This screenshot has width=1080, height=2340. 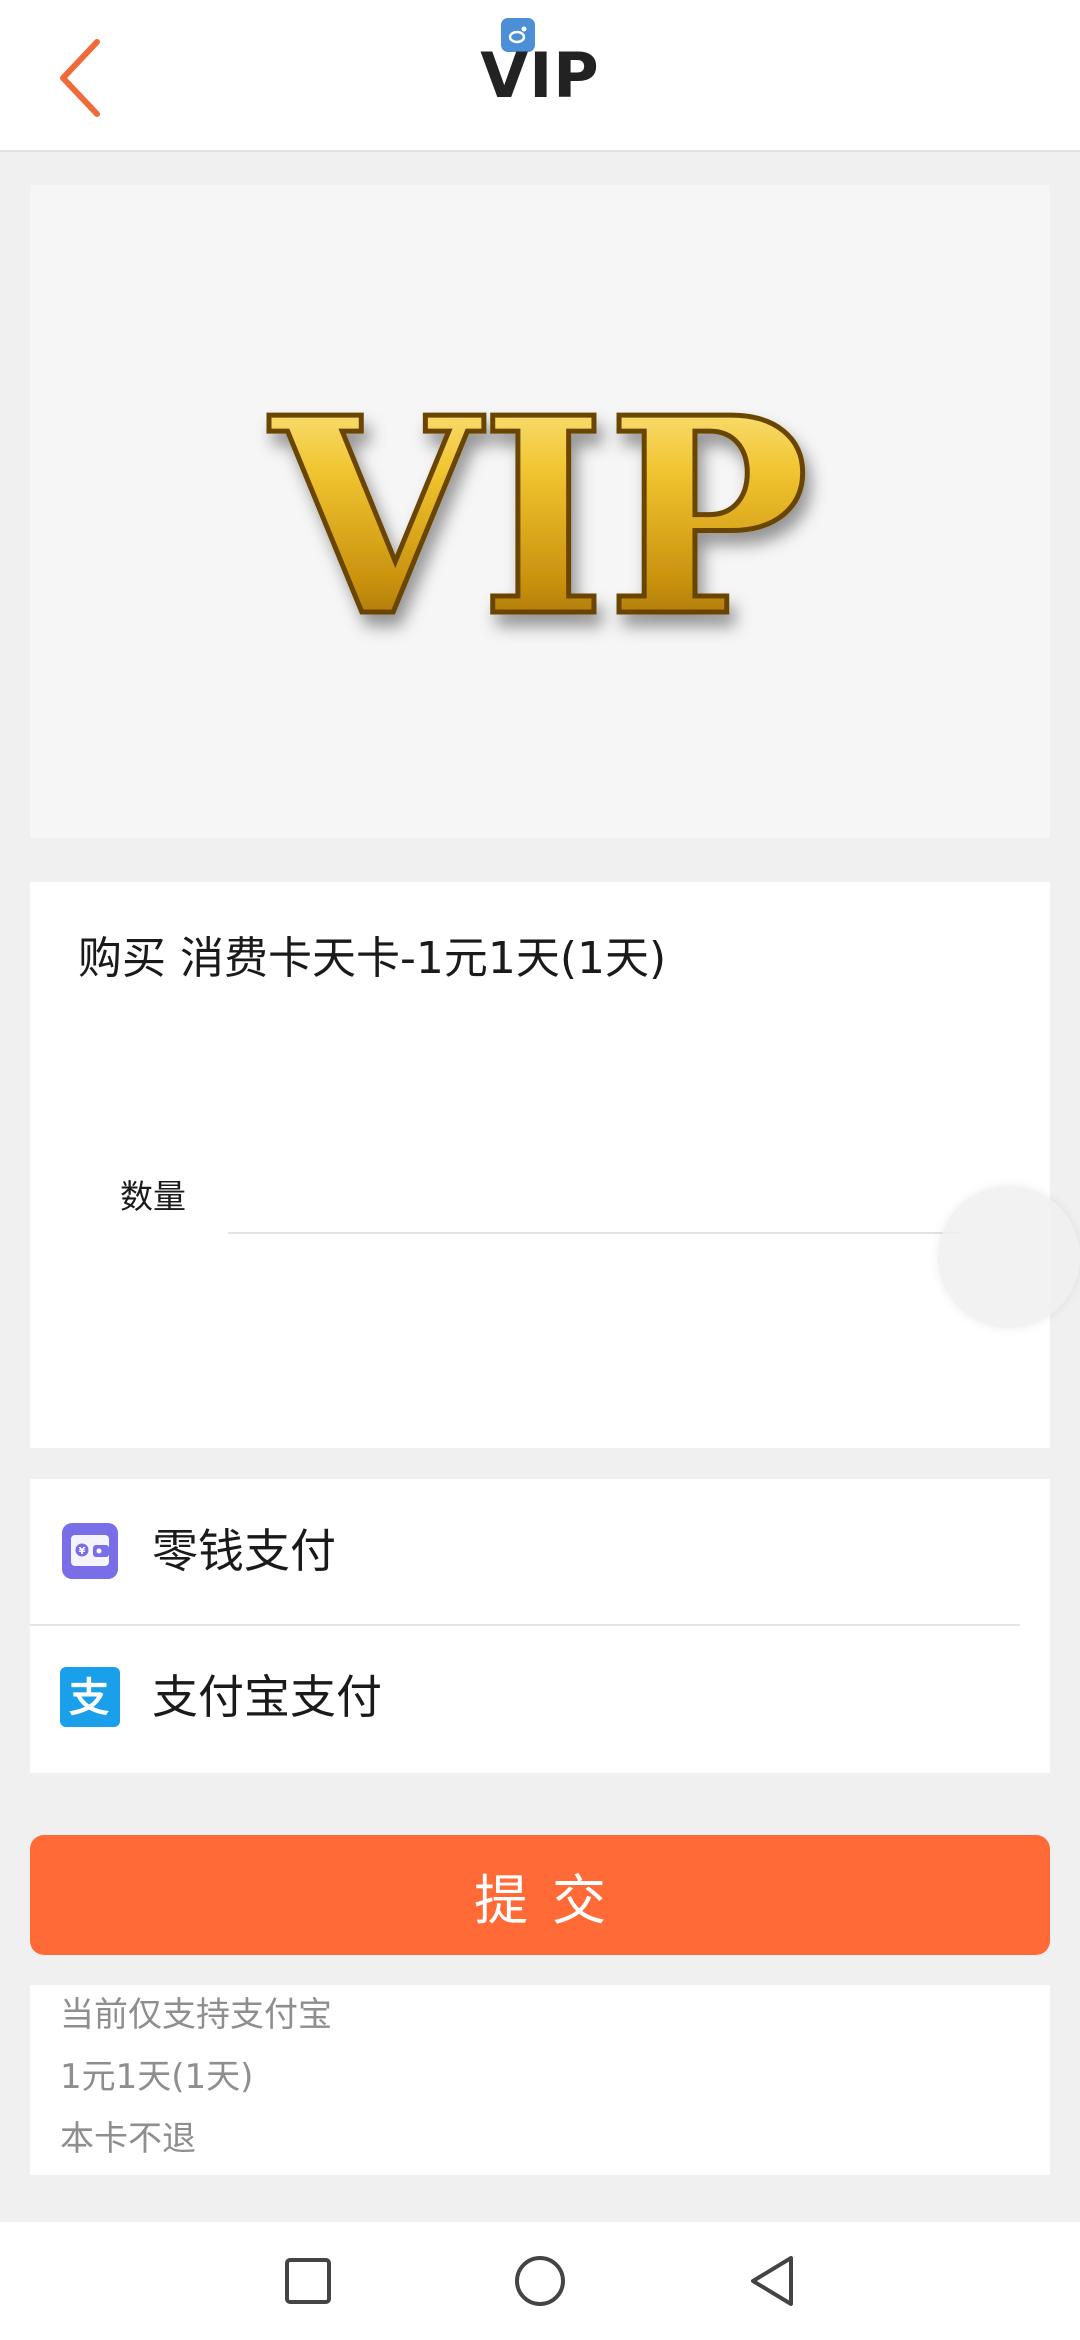 What do you see at coordinates (1009, 1257) in the screenshot?
I see `floating-assistant-button` at bounding box center [1009, 1257].